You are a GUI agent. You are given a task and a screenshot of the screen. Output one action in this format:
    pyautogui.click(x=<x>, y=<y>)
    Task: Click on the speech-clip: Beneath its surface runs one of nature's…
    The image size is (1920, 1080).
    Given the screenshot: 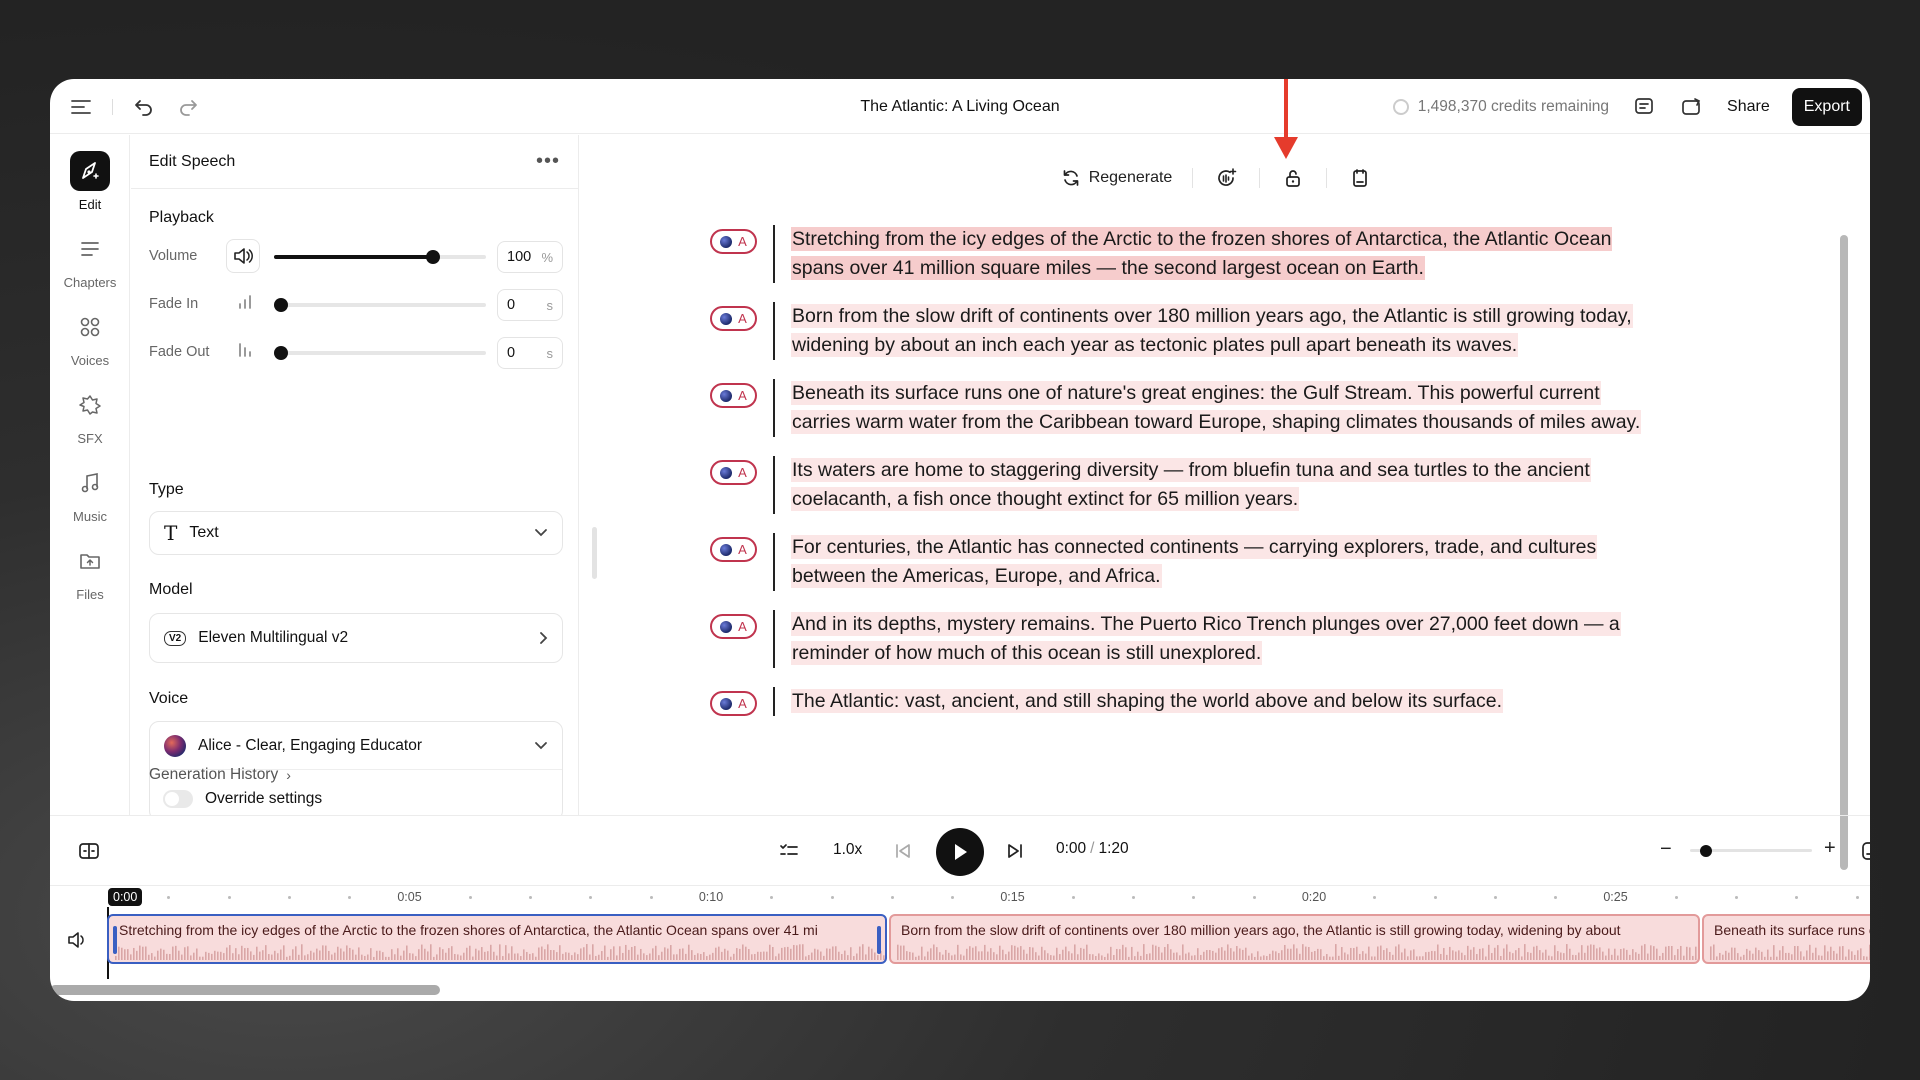 What is the action you would take?
    pyautogui.click(x=1786, y=939)
    